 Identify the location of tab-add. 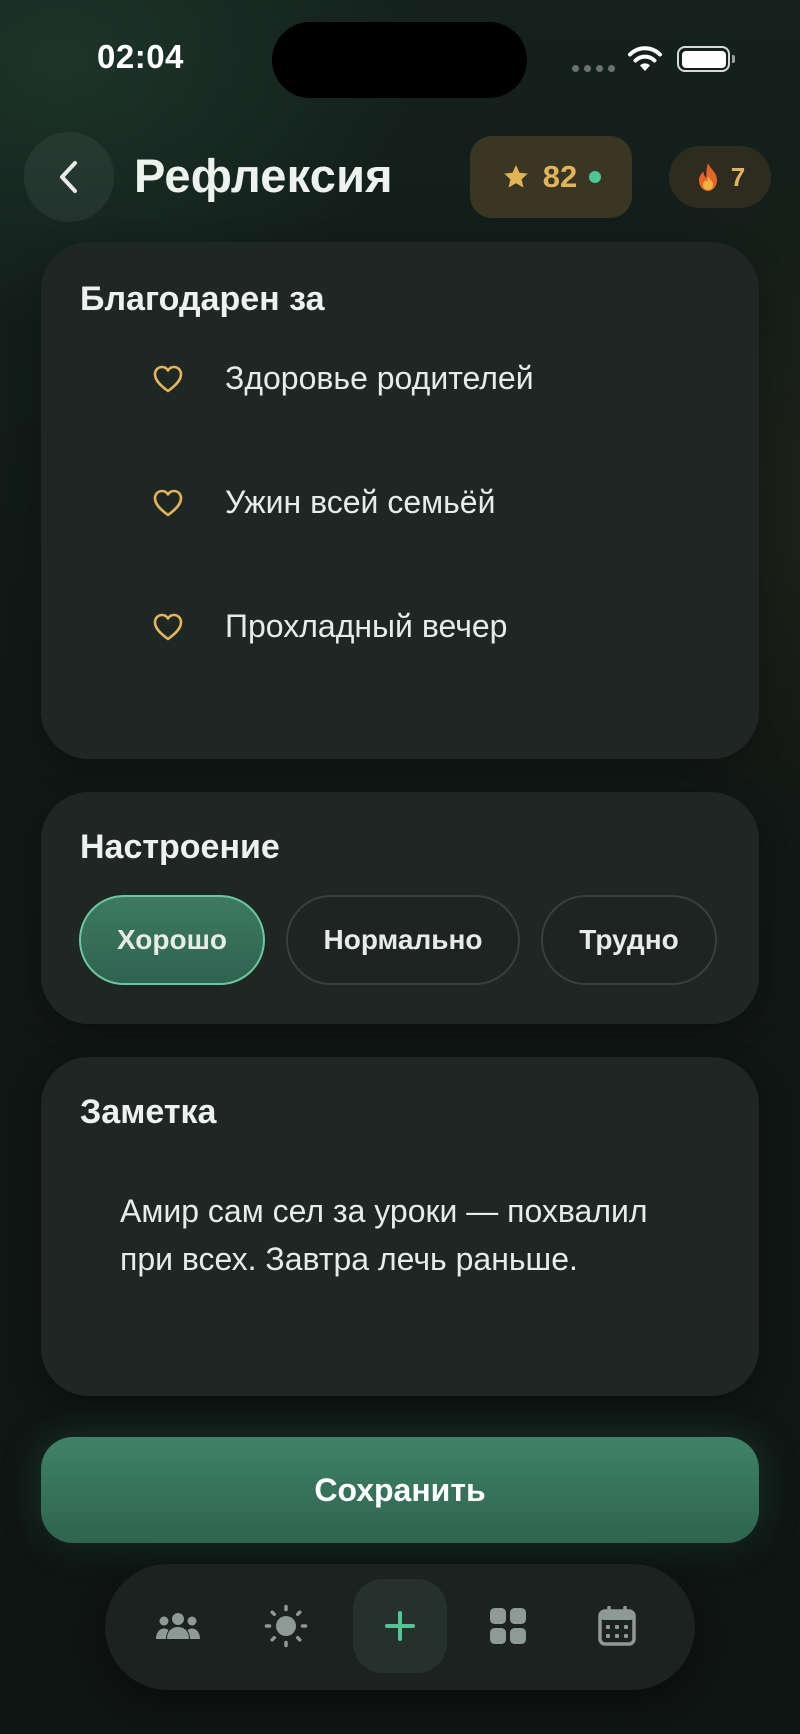
(400, 1626).